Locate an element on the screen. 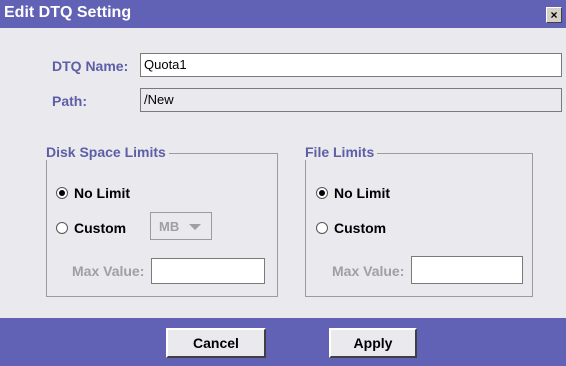  dtq-name-input: Quota1 is located at coordinates (351, 65).